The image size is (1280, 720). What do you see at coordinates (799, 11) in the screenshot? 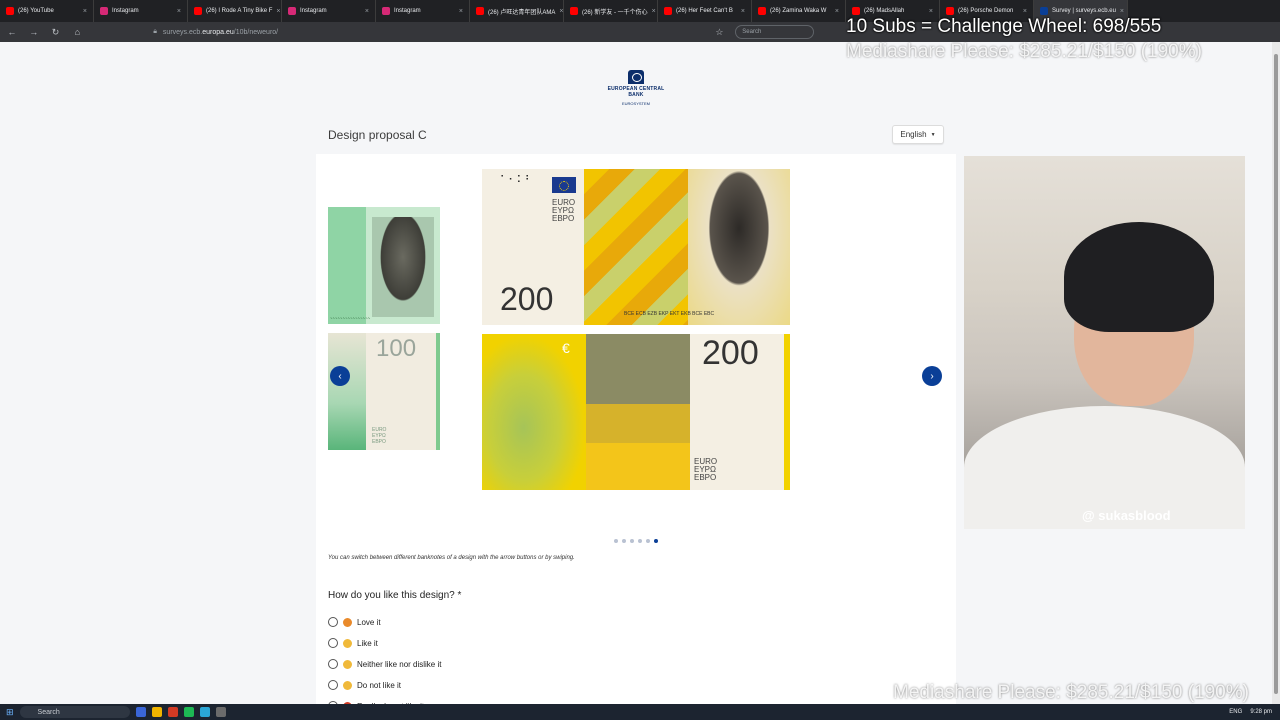
I see `browser-tab: (26) Zamina Waka W ×` at bounding box center [799, 11].